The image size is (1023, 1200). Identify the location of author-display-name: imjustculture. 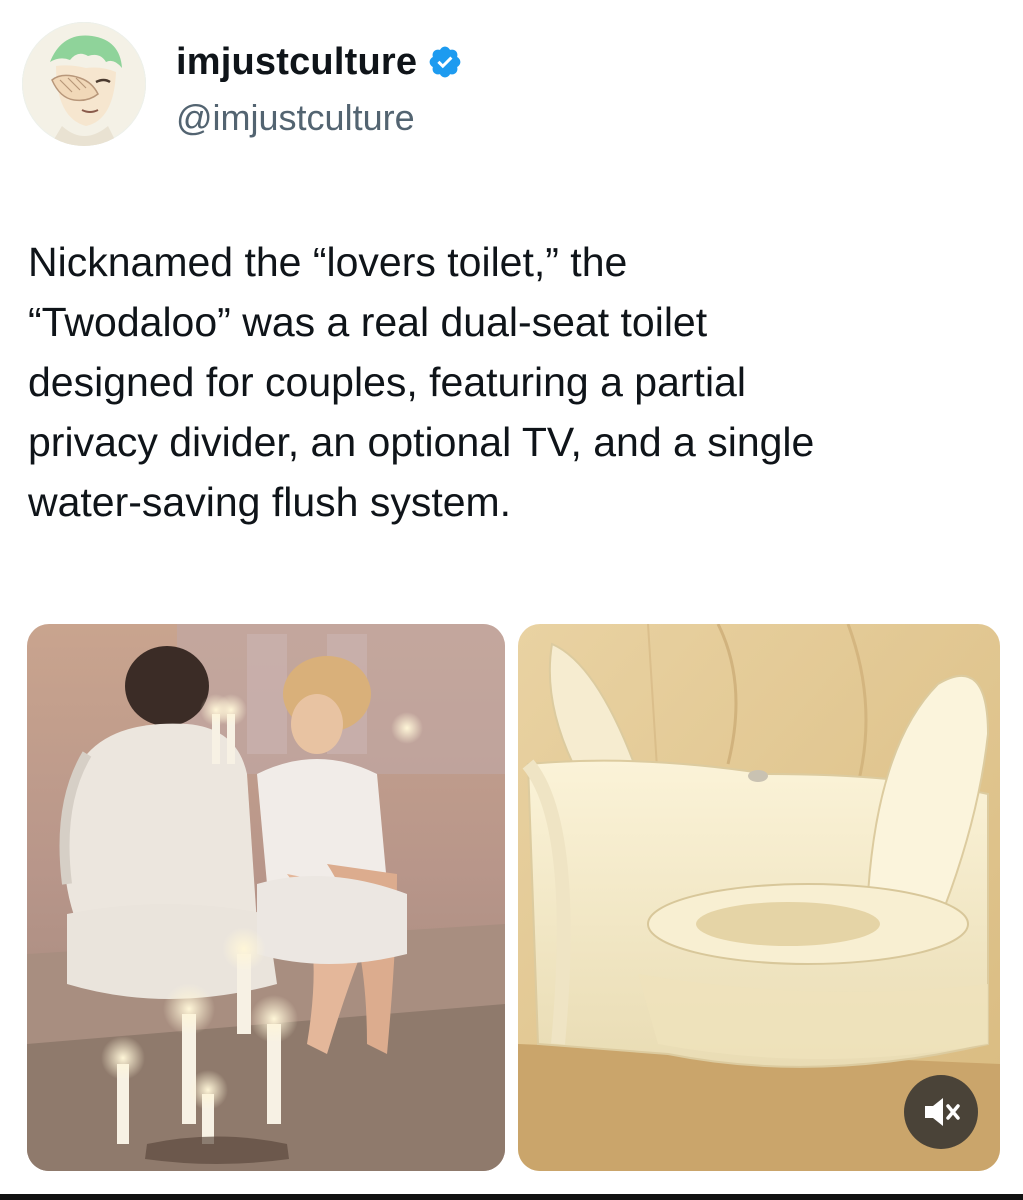
(296, 62).